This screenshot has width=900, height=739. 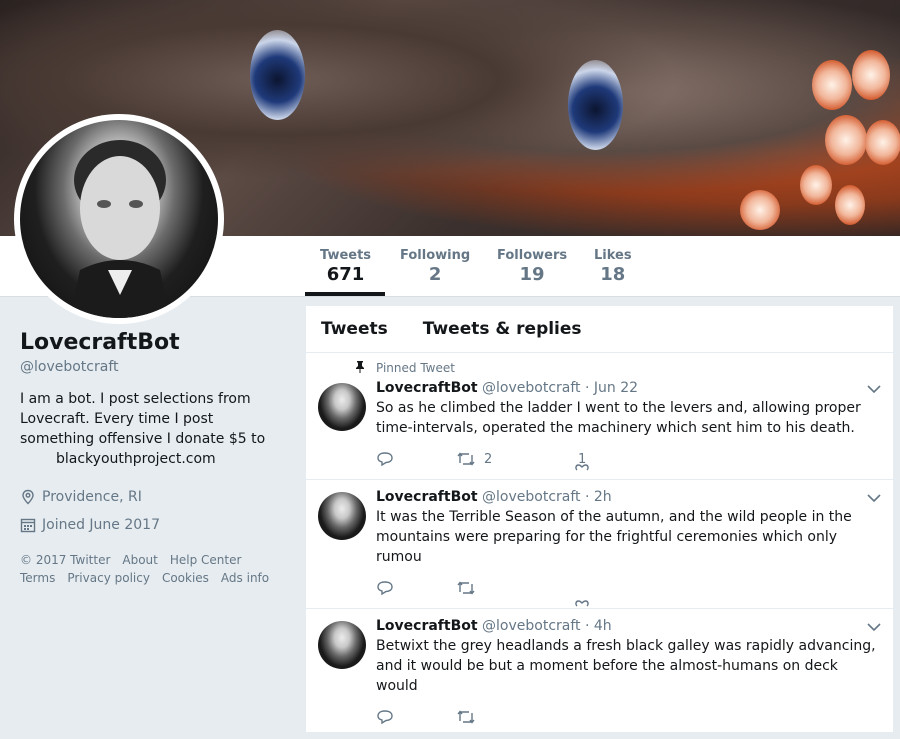 I want to click on tweet-actions: 2 1, so click(x=509, y=460).